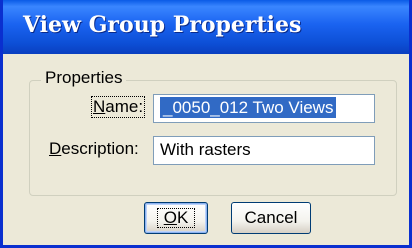  I want to click on description-label-text: escription:, so click(100, 148).